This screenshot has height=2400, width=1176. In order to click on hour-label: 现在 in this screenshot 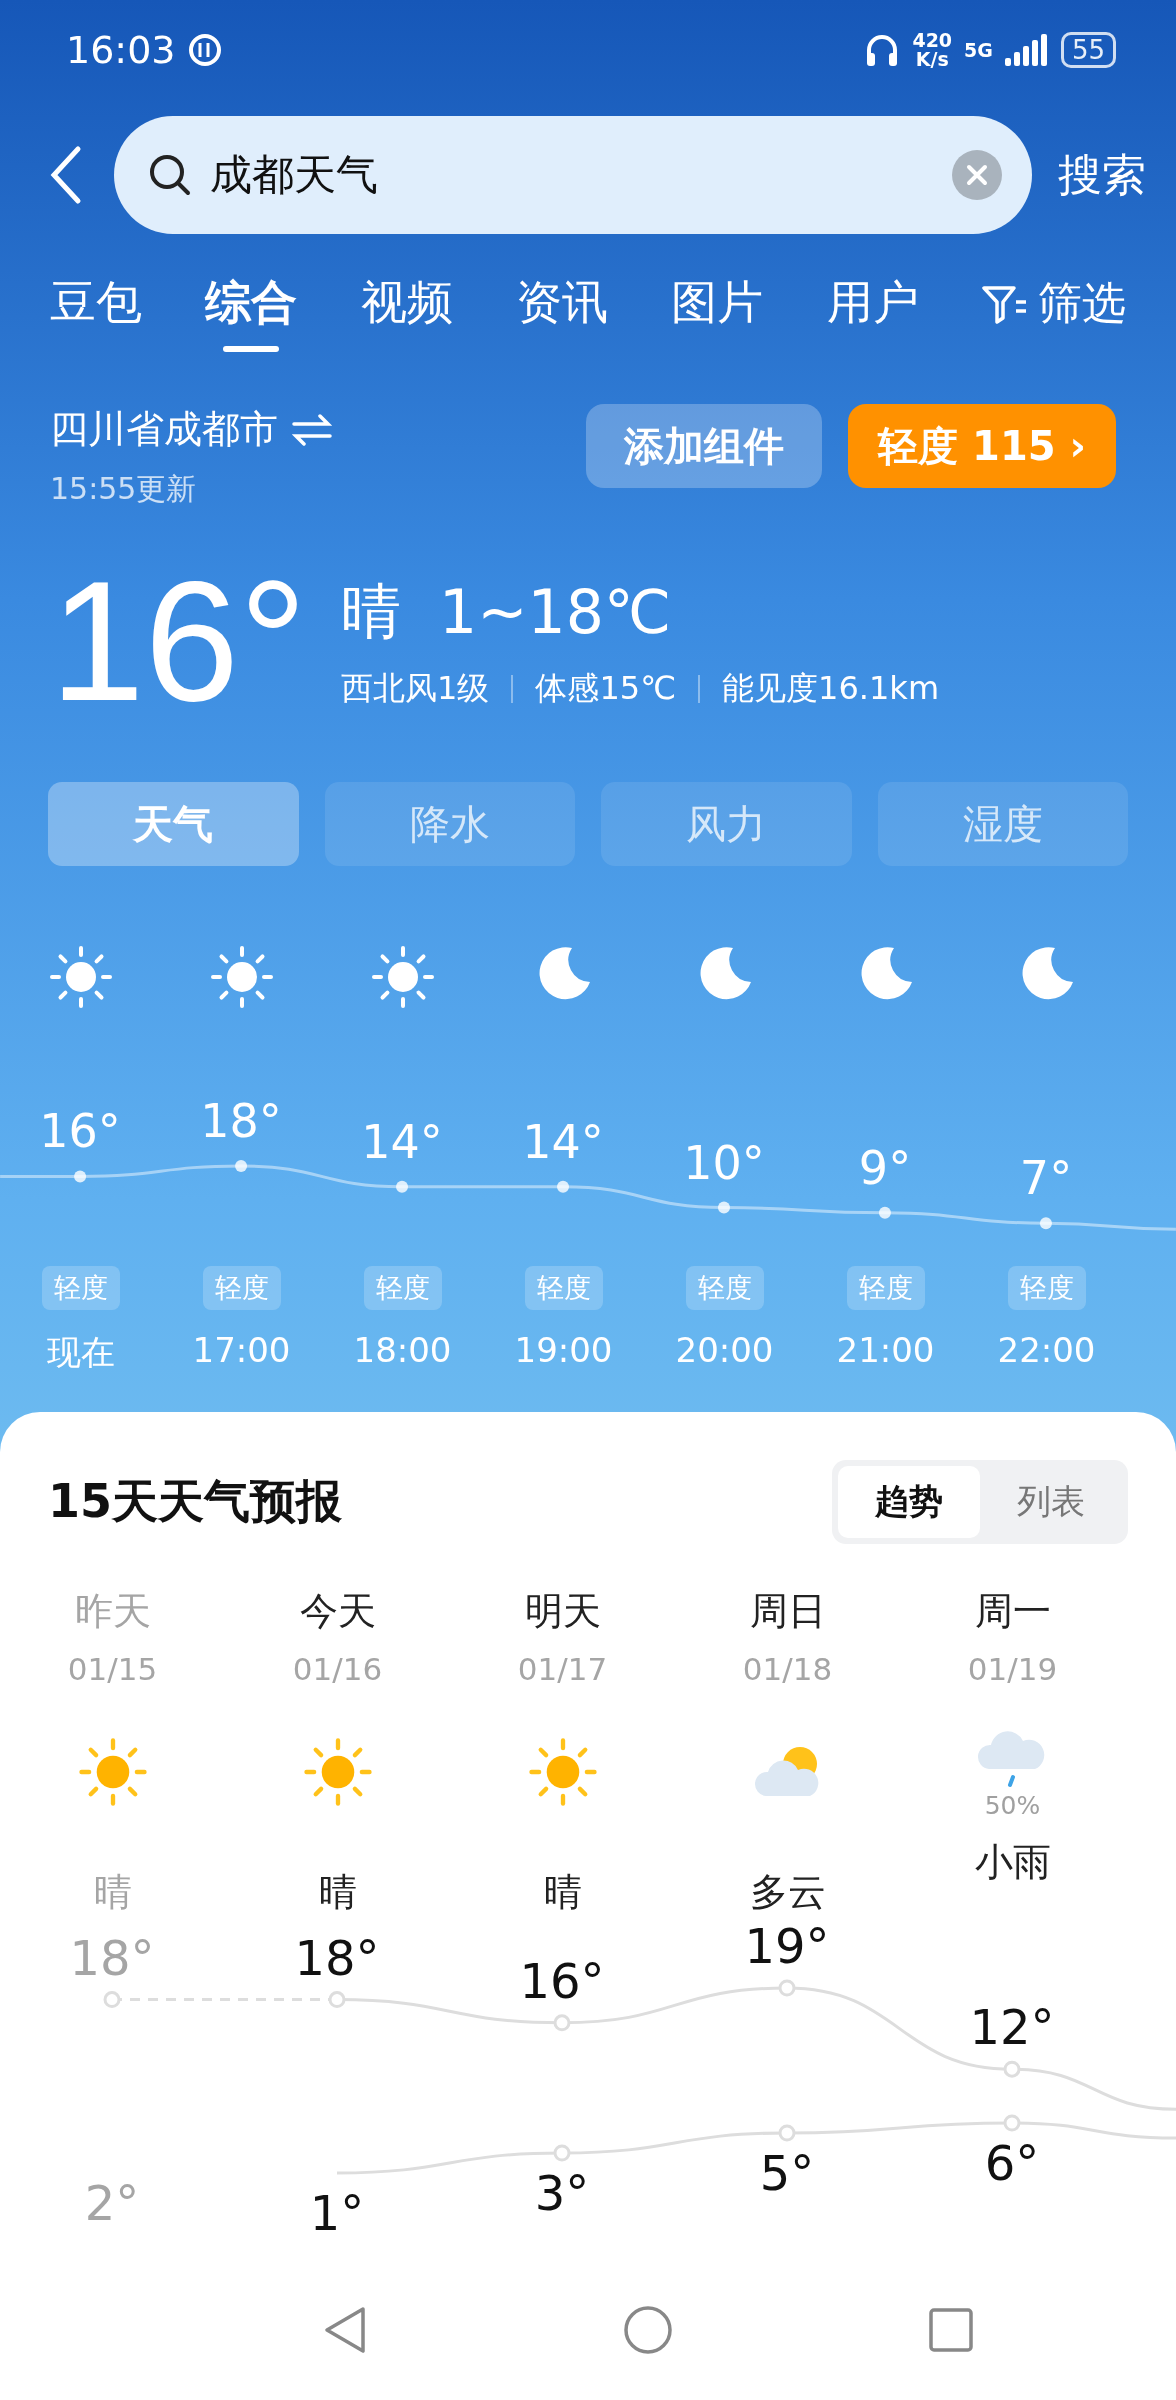, I will do `click(80, 1352)`.